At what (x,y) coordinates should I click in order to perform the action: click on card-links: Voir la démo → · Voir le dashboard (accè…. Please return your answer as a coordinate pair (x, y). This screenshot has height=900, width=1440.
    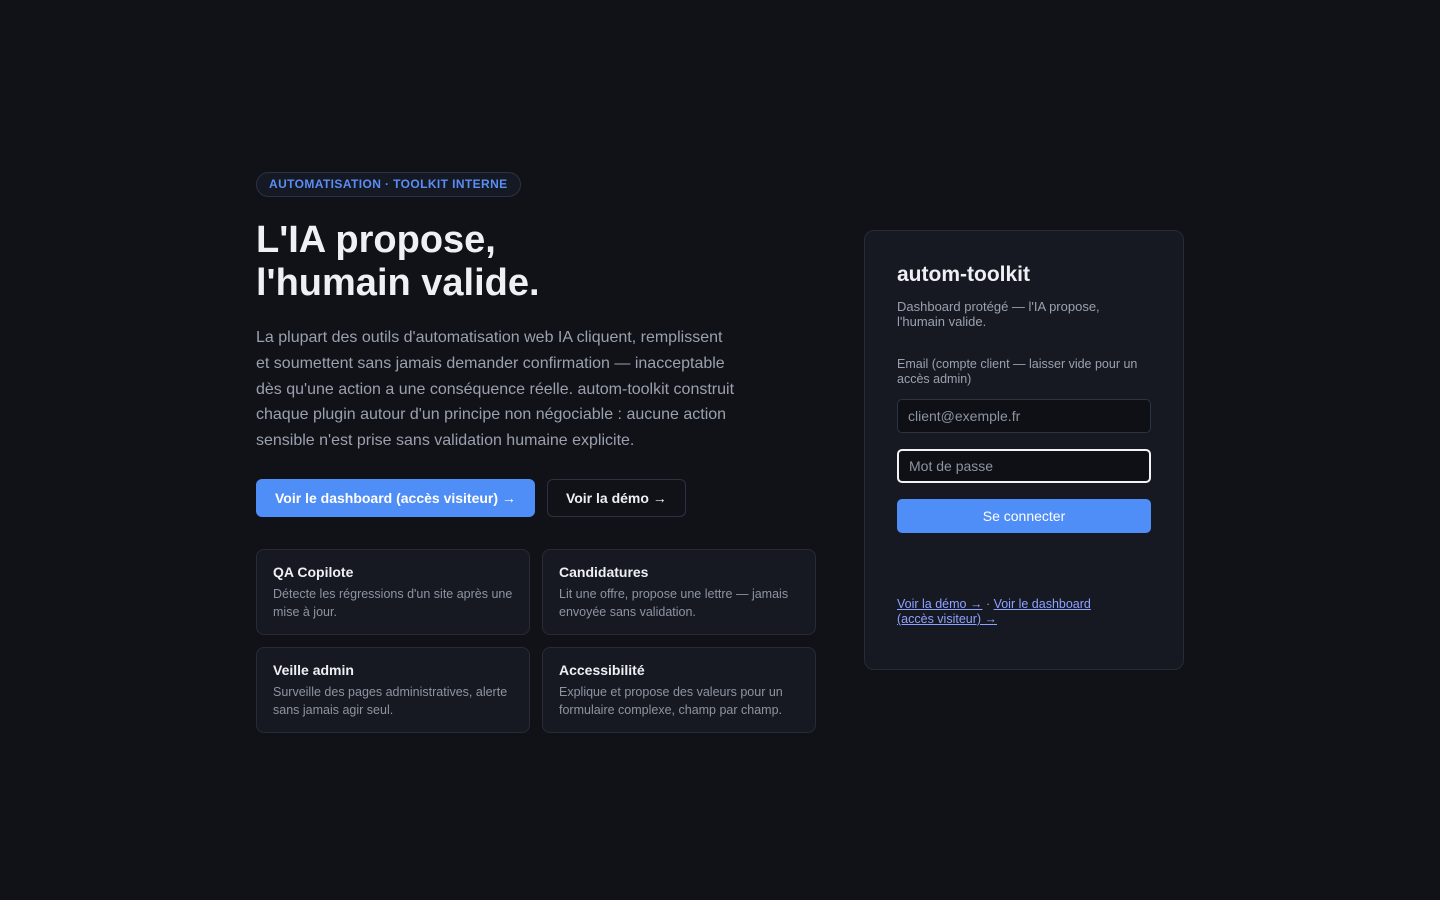
    Looking at the image, I should click on (1012, 612).